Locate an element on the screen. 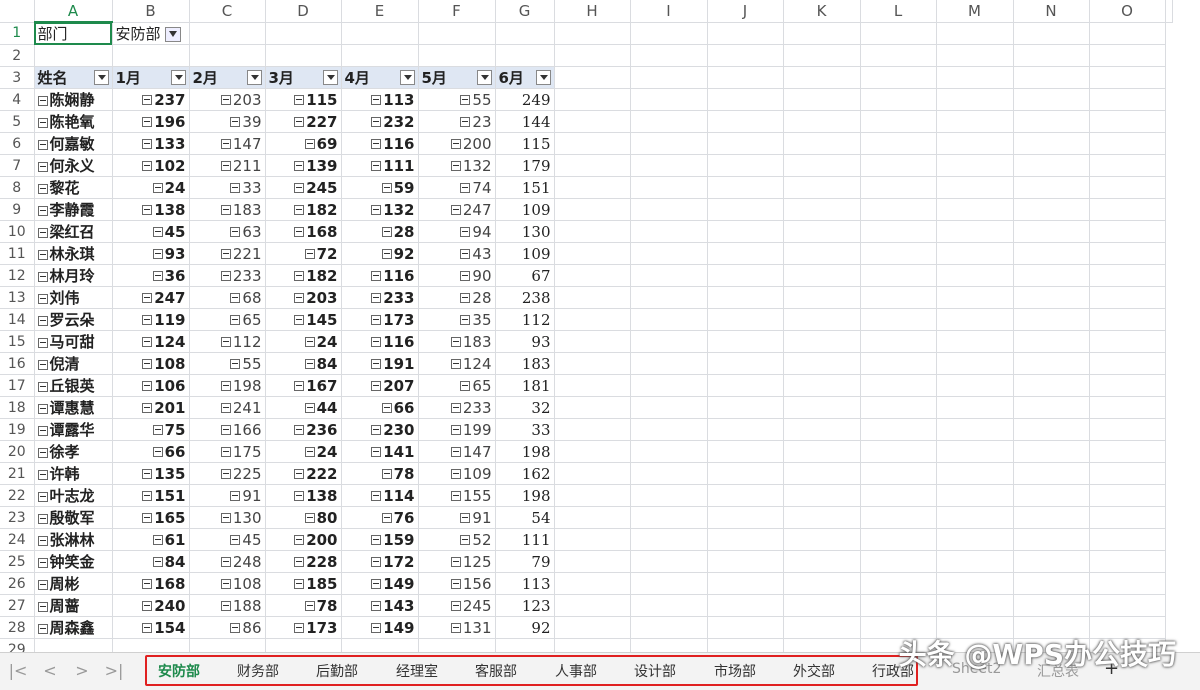 This screenshot has height=690, width=1200. value-cell: 175 is located at coordinates (227, 451).